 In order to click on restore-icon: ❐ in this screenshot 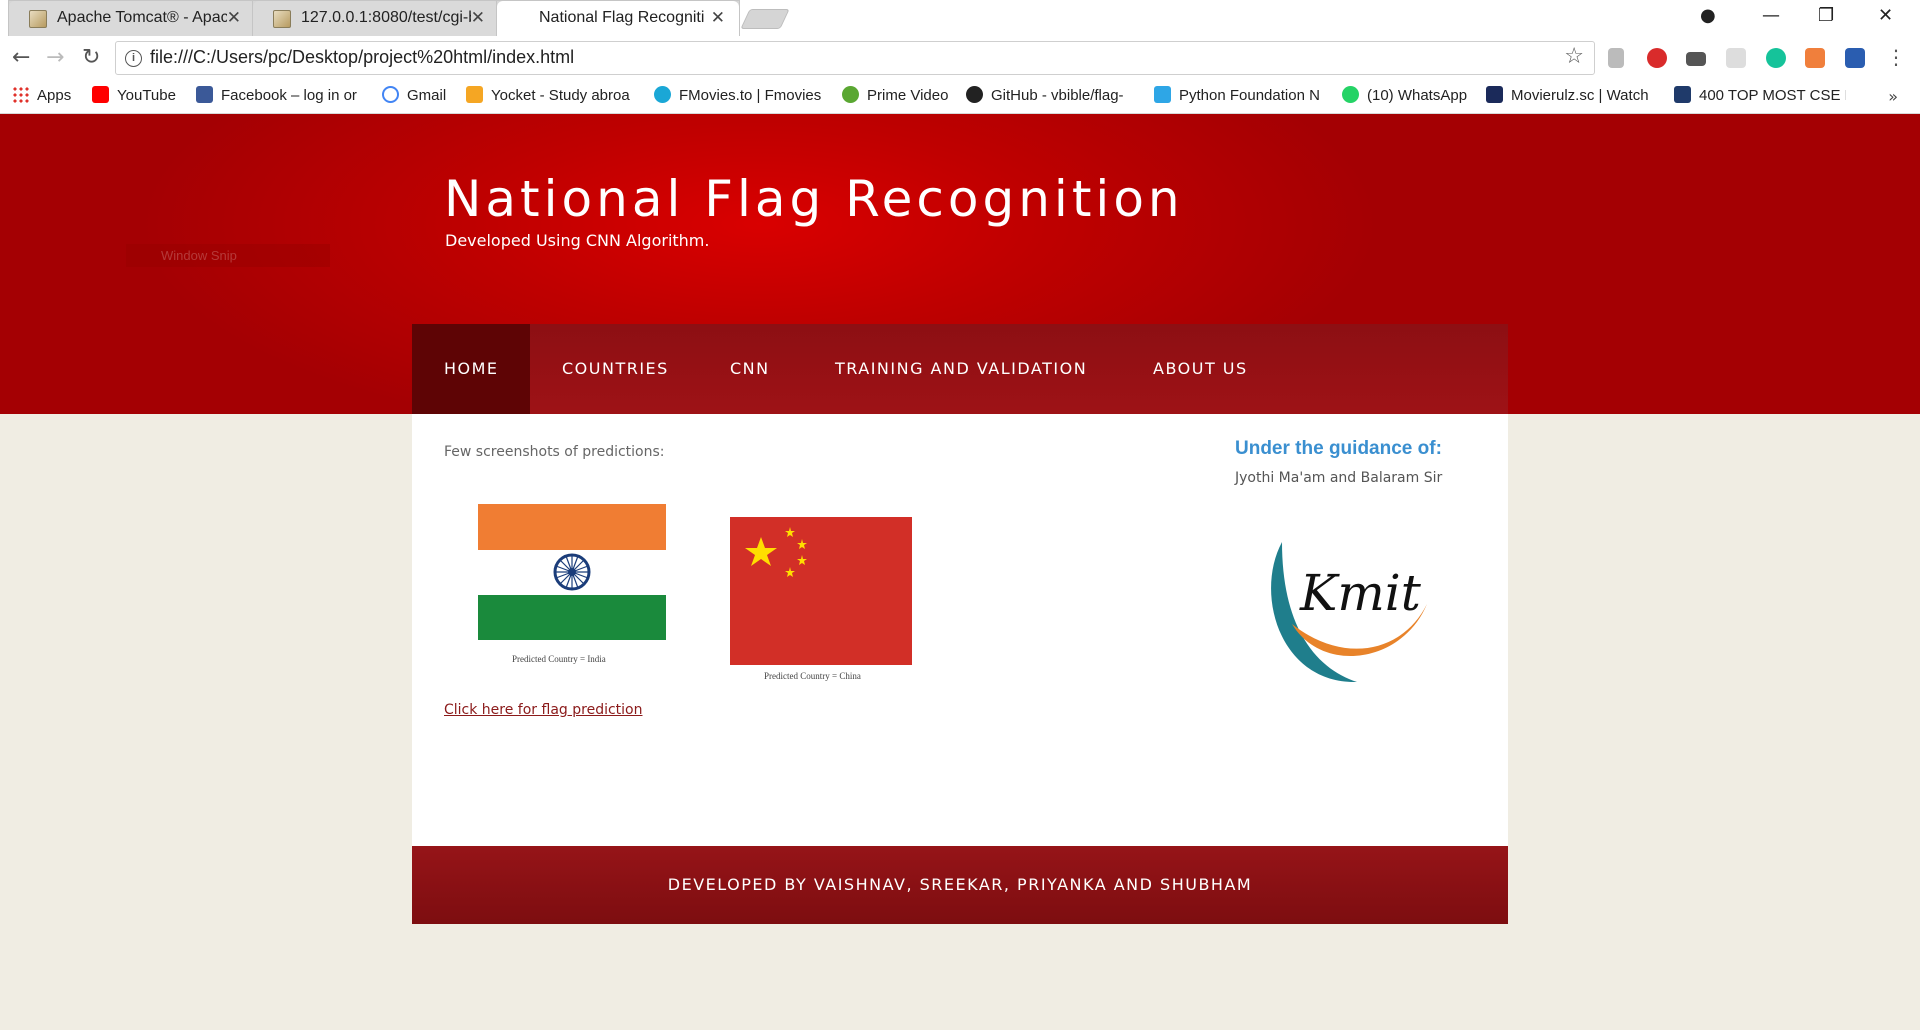, I will do `click(1826, 15)`.